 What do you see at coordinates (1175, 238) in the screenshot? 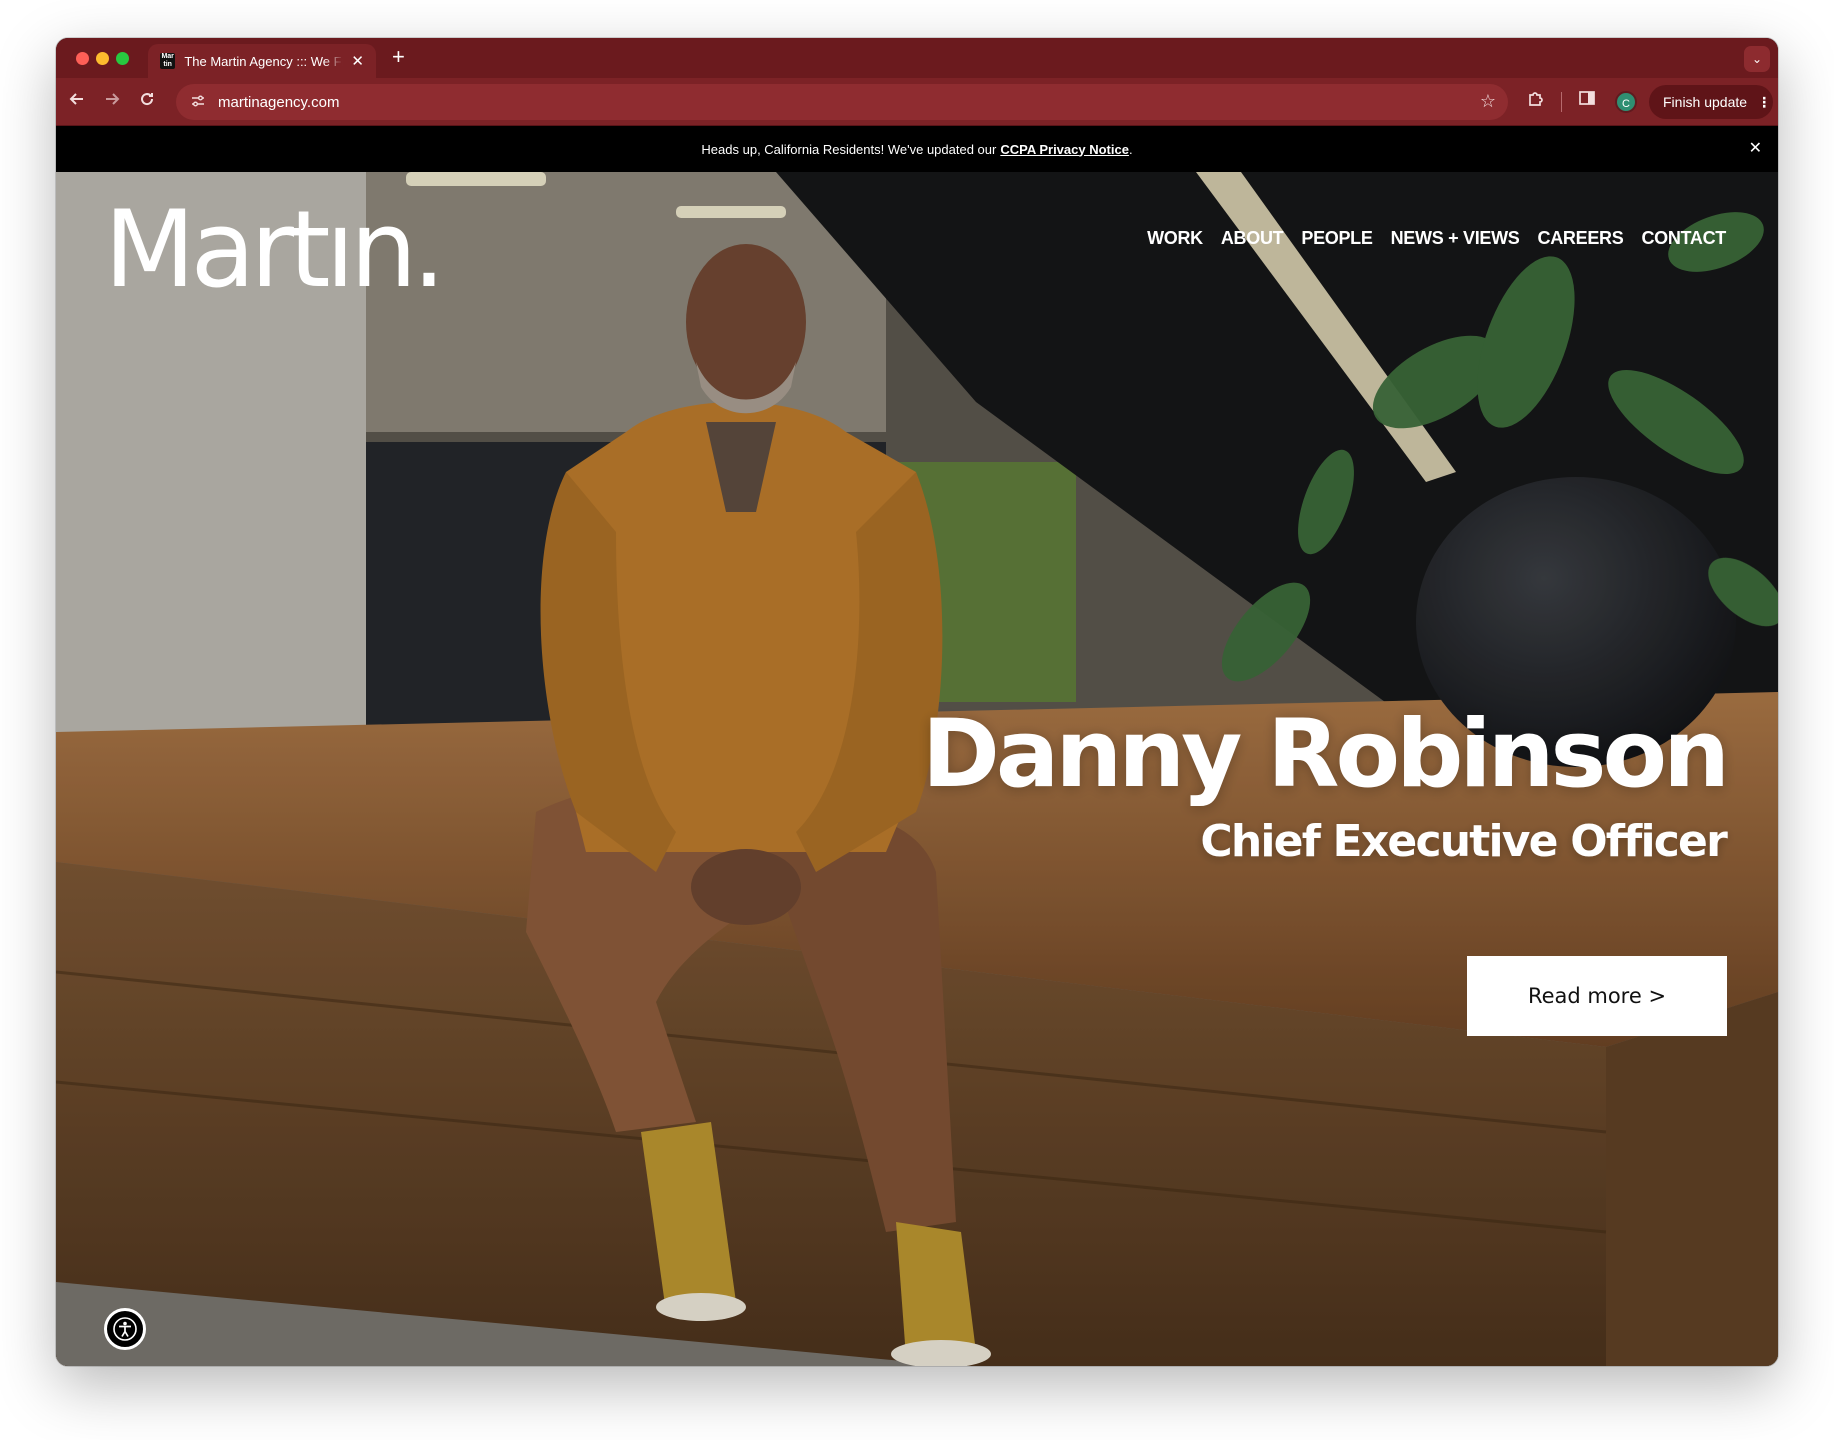
I see `nav-item-work: WORK` at bounding box center [1175, 238].